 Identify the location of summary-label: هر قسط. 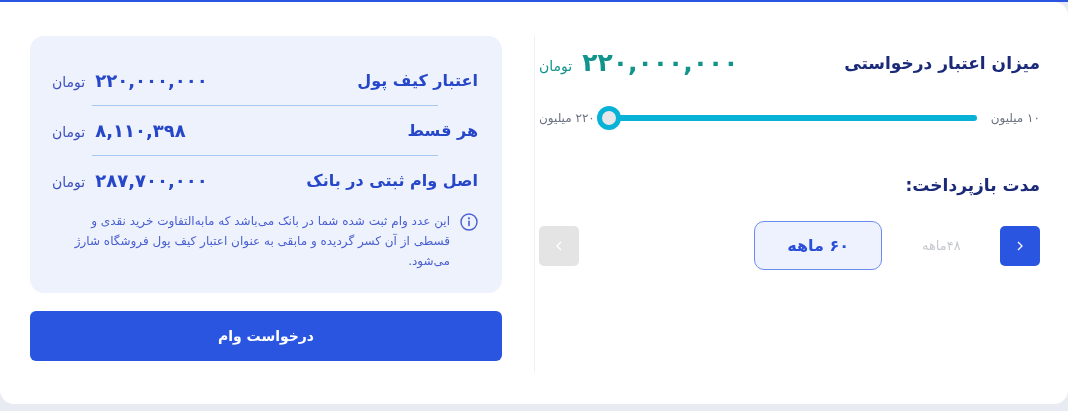
(442, 130).